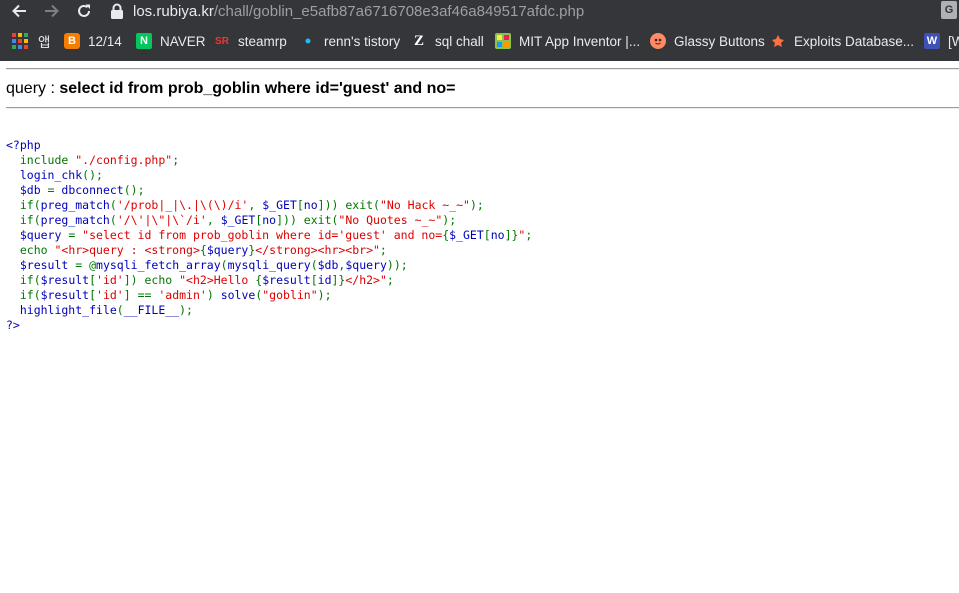 Image resolution: width=959 pixels, height=593 pixels. What do you see at coordinates (72, 41) in the screenshot?
I see `blogger-icon: B` at bounding box center [72, 41].